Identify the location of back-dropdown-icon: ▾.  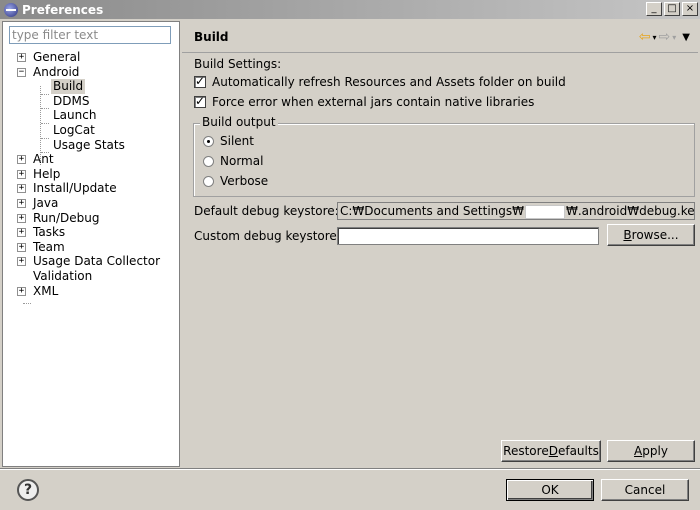
(655, 37).